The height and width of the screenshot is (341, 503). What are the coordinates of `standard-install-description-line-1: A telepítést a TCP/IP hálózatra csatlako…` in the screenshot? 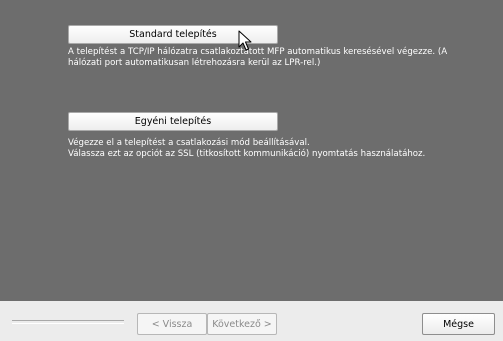 It's located at (258, 52).